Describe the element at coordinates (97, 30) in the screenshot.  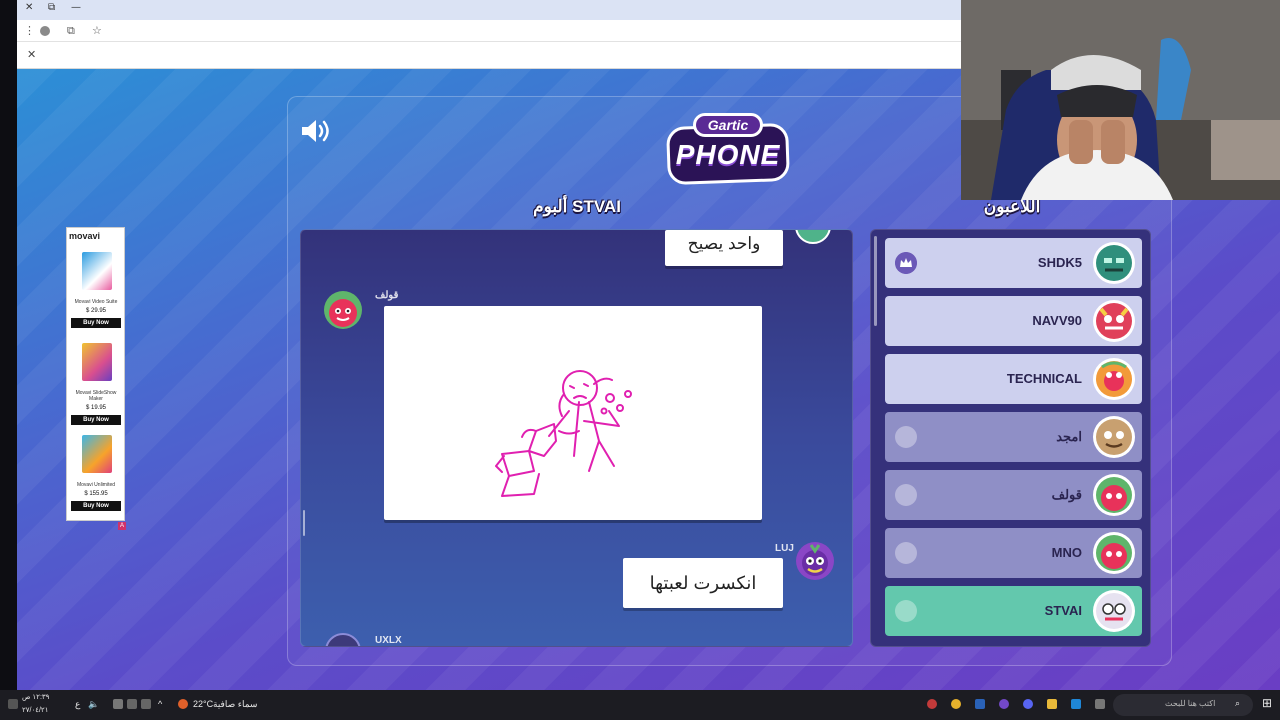
I see `bookmark-star-icon: ☆` at that location.